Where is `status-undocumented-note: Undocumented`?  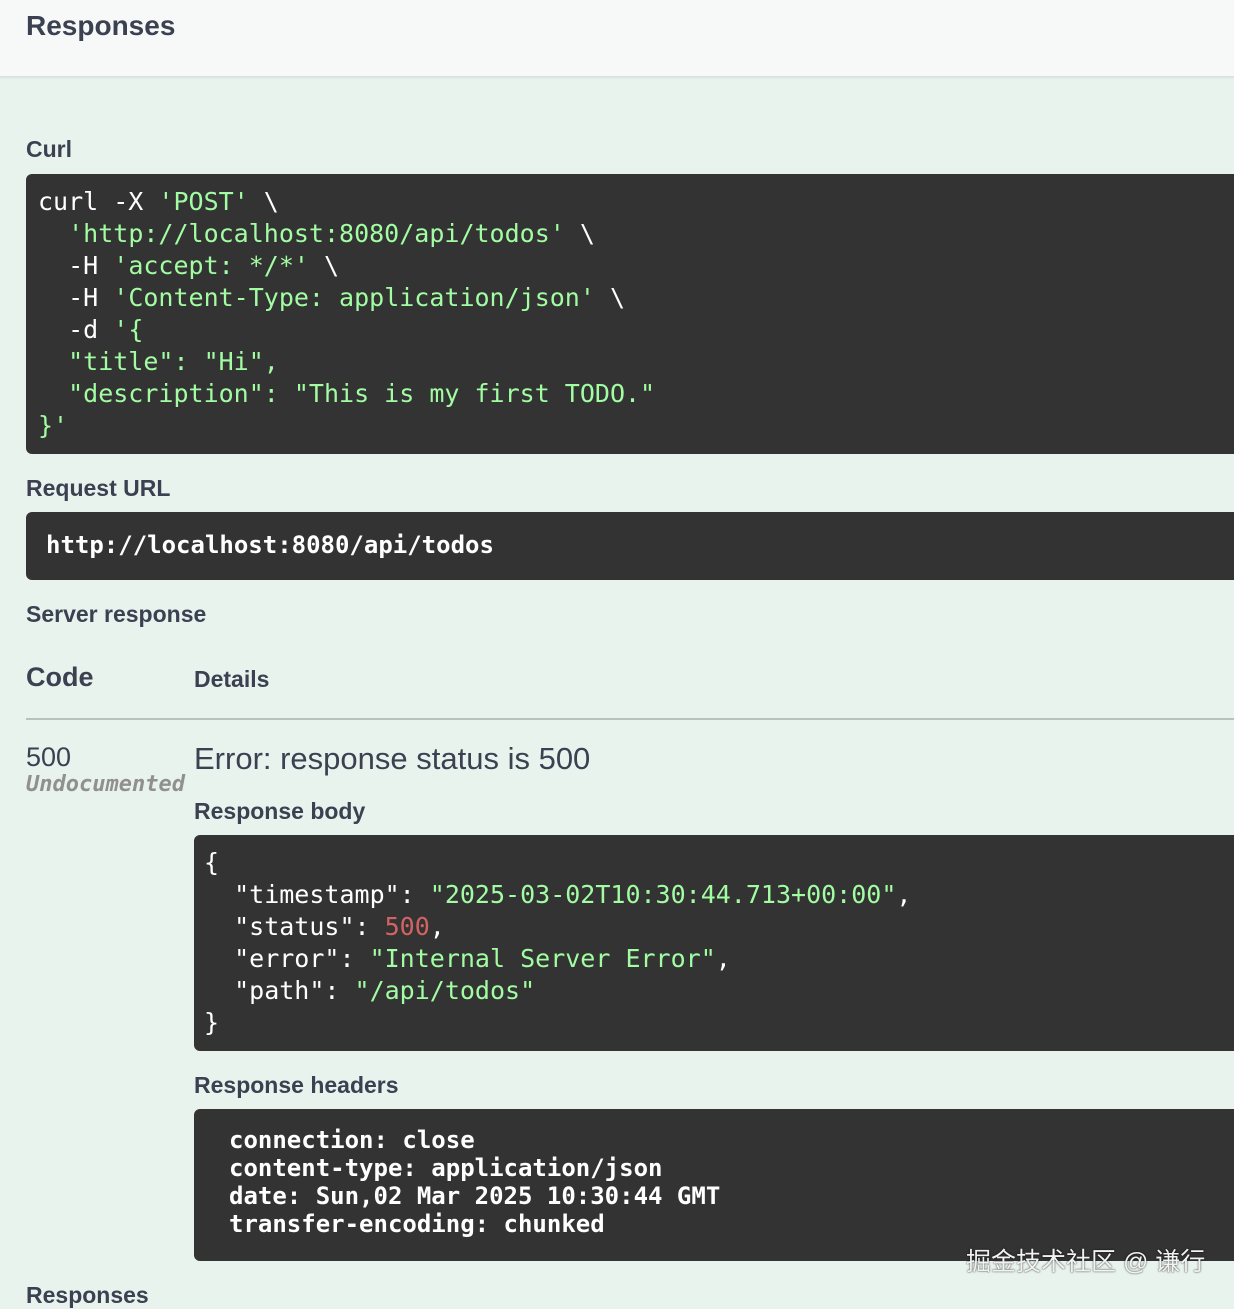
status-undocumented-note: Undocumented is located at coordinates (105, 784).